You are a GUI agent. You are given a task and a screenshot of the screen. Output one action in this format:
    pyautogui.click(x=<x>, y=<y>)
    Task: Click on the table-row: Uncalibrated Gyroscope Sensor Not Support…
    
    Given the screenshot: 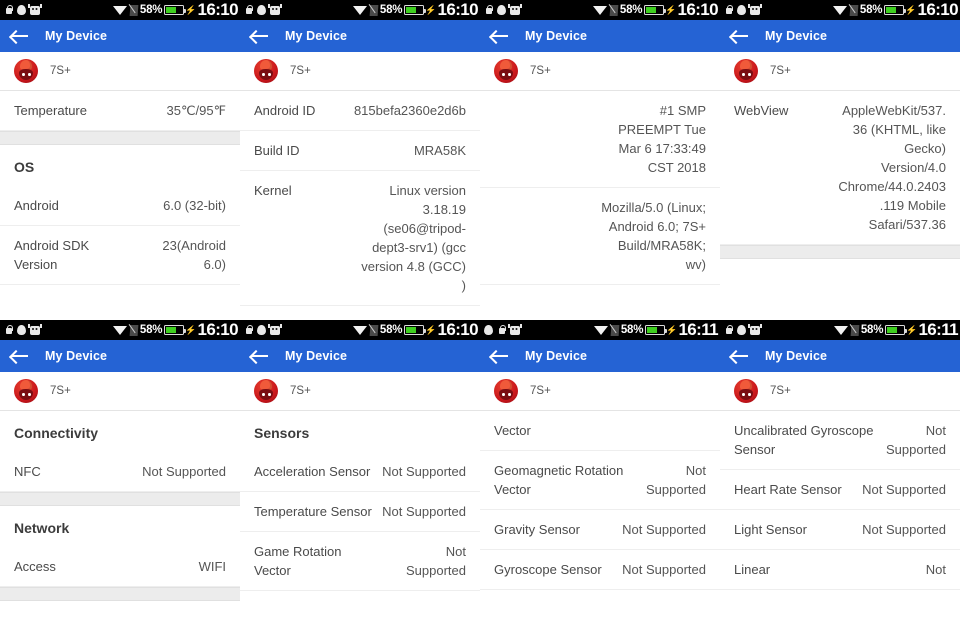 What is the action you would take?
    pyautogui.click(x=840, y=440)
    